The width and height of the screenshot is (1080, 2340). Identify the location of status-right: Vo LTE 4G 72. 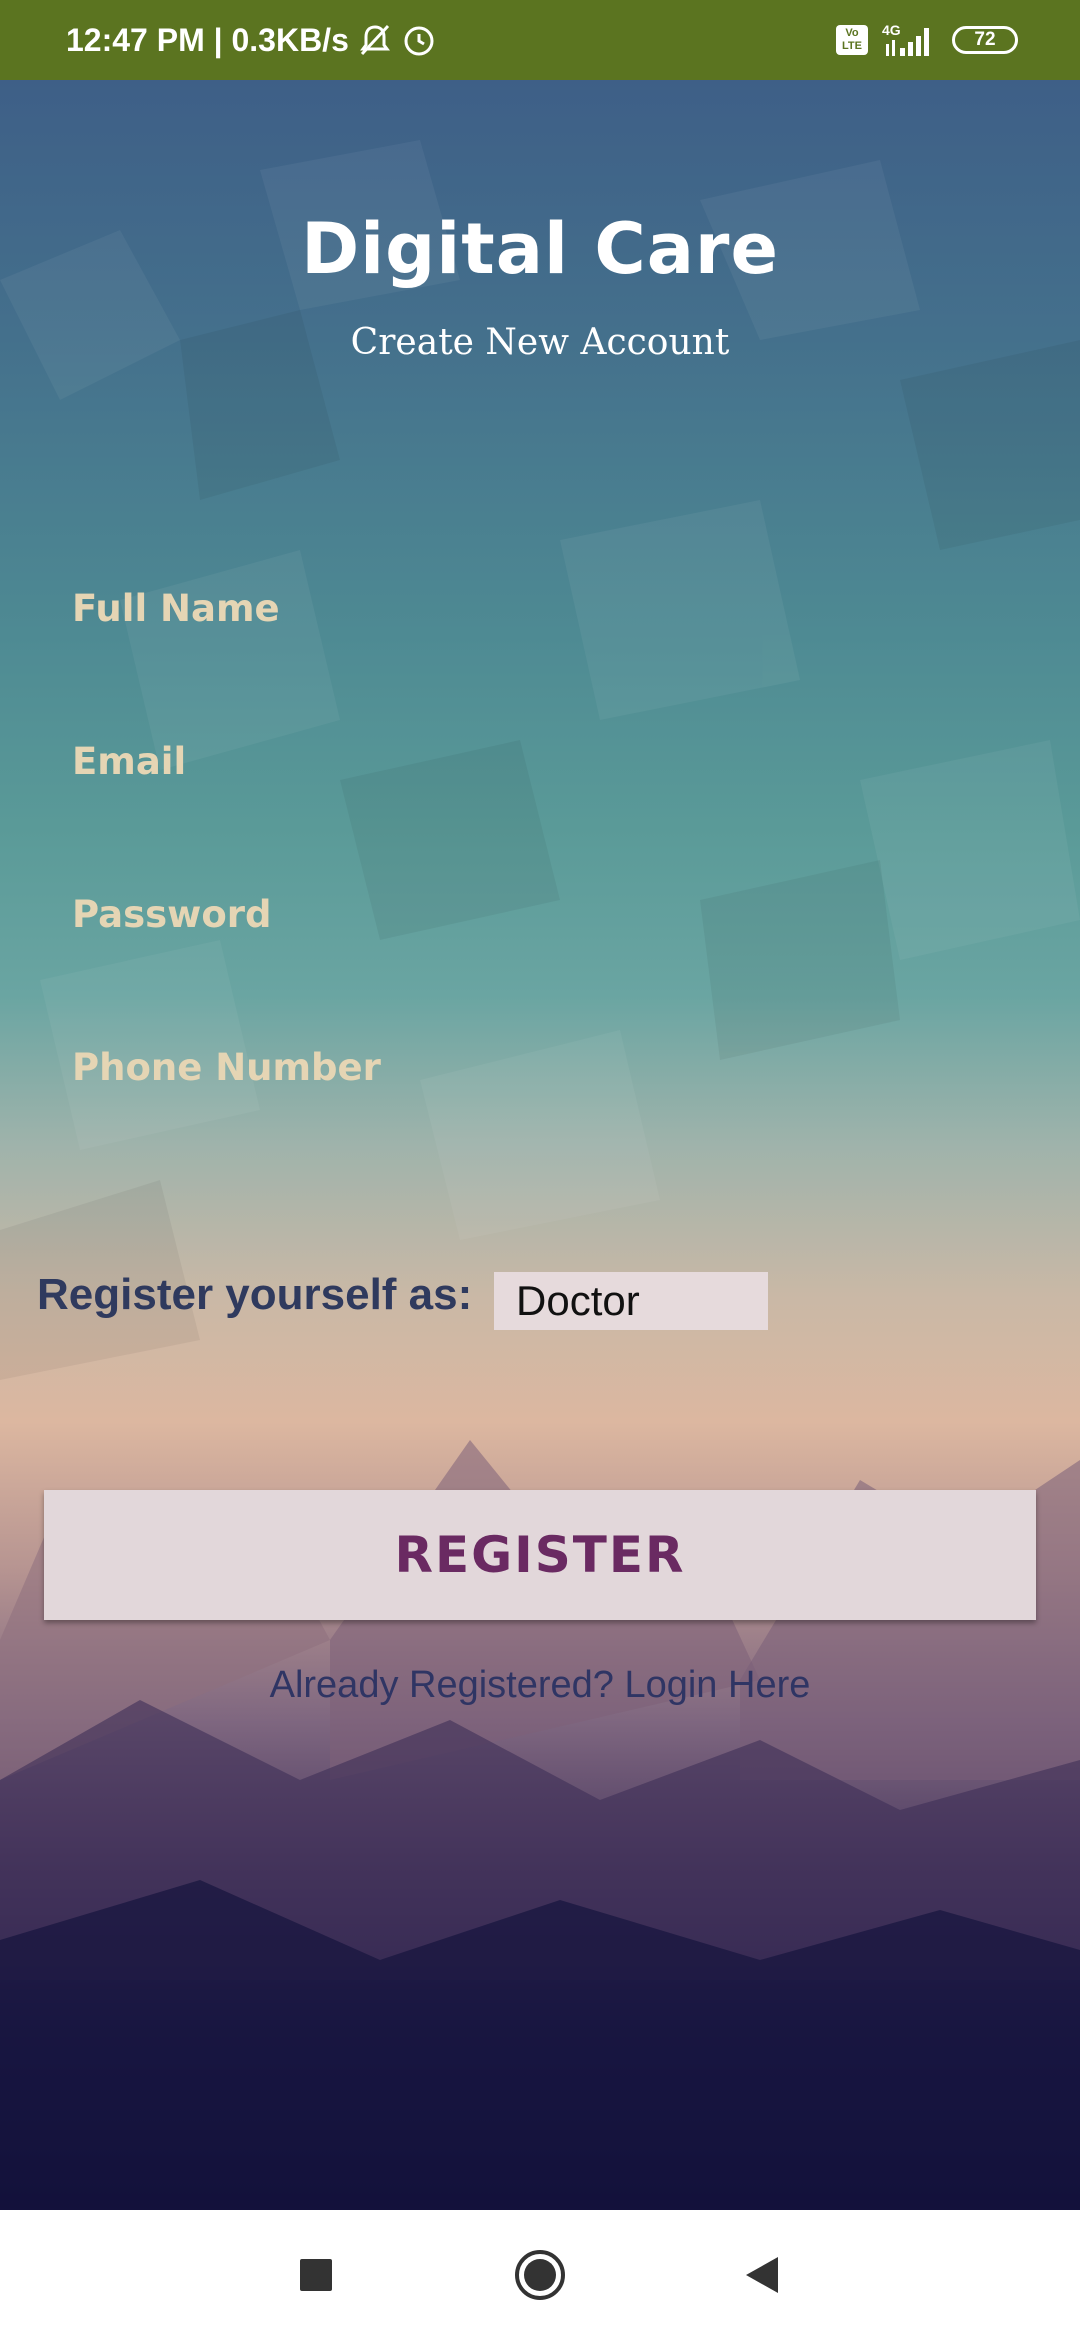
(927, 40).